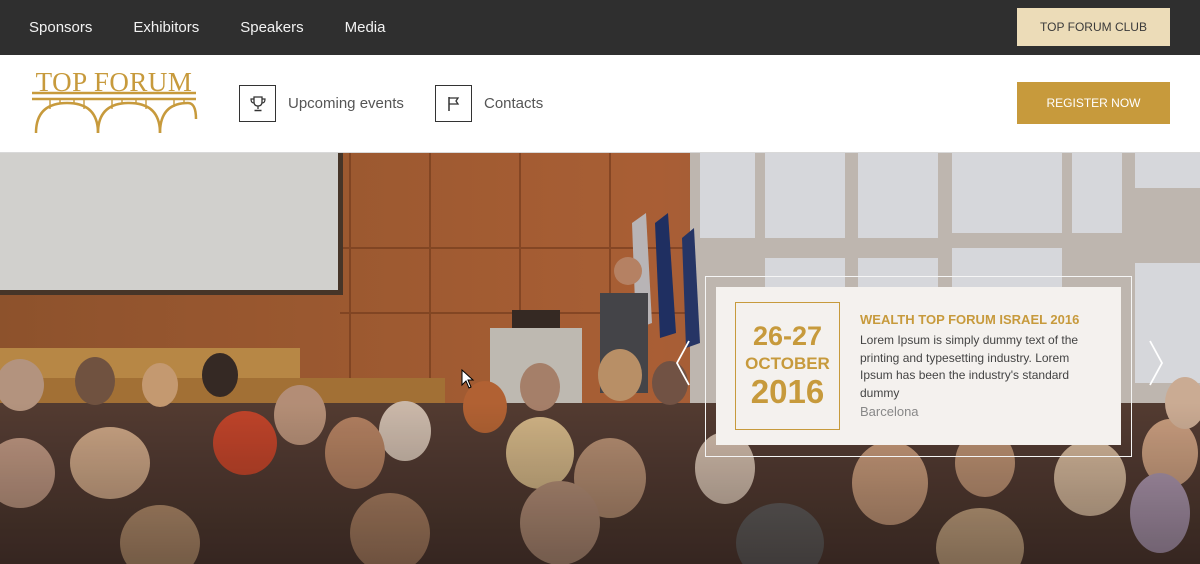  Describe the element at coordinates (1093, 103) in the screenshot. I see `register-now-button: REGISTER NOW` at that location.